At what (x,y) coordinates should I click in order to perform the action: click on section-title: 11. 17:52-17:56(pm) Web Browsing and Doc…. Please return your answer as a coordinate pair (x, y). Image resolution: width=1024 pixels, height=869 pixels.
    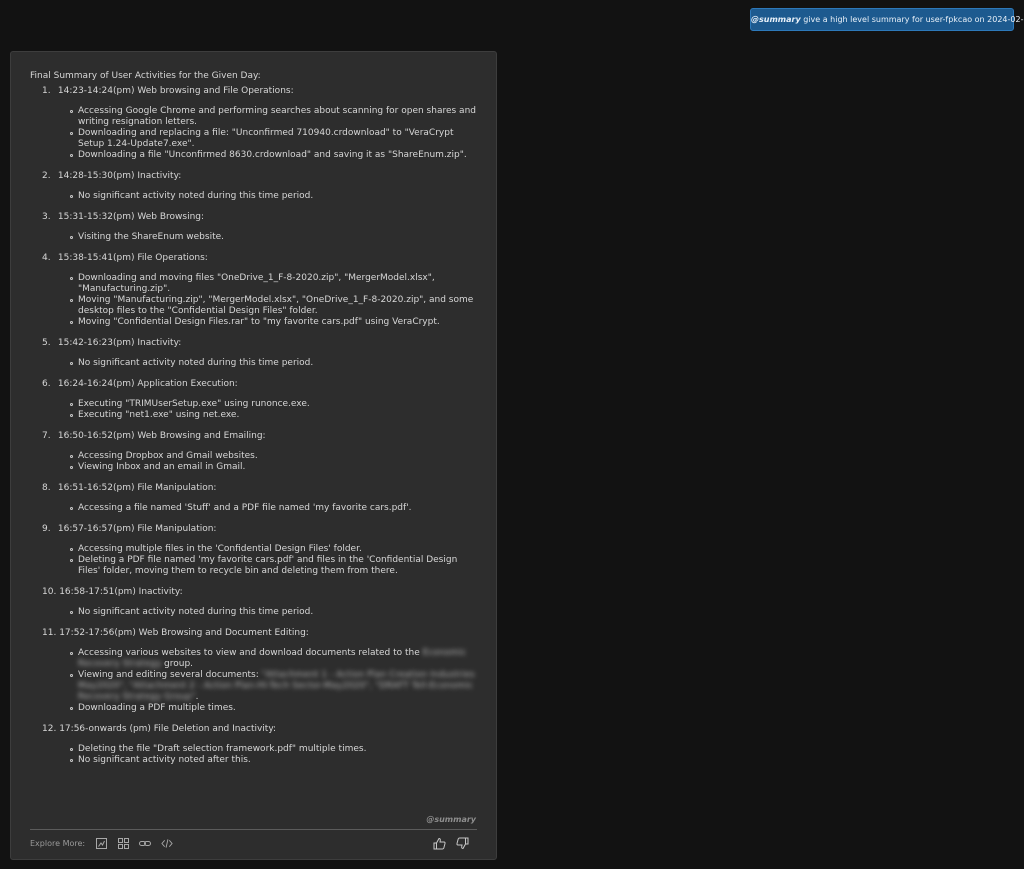
    Looking at the image, I should click on (254, 638).